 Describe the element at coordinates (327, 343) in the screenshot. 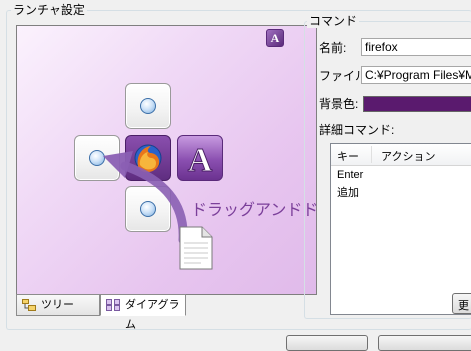

I see `dialog-button-left` at that location.